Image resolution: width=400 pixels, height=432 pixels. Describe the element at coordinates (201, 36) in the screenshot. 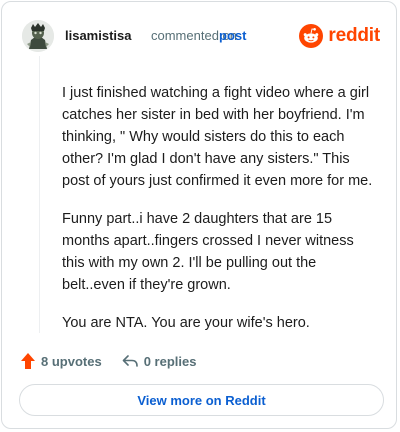

I see `comment-header: lisamistisa commented on post reddit` at that location.